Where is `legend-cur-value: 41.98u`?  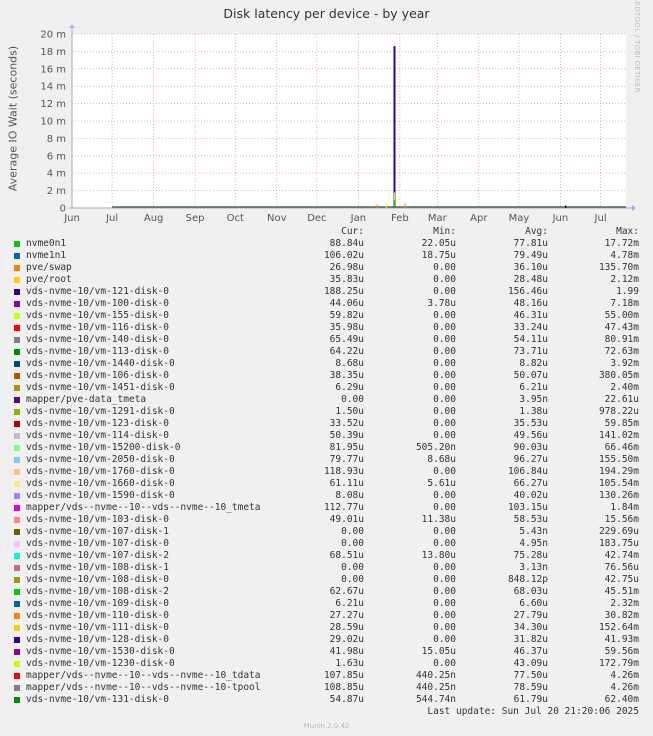
legend-cur-value: 41.98u is located at coordinates (346, 651).